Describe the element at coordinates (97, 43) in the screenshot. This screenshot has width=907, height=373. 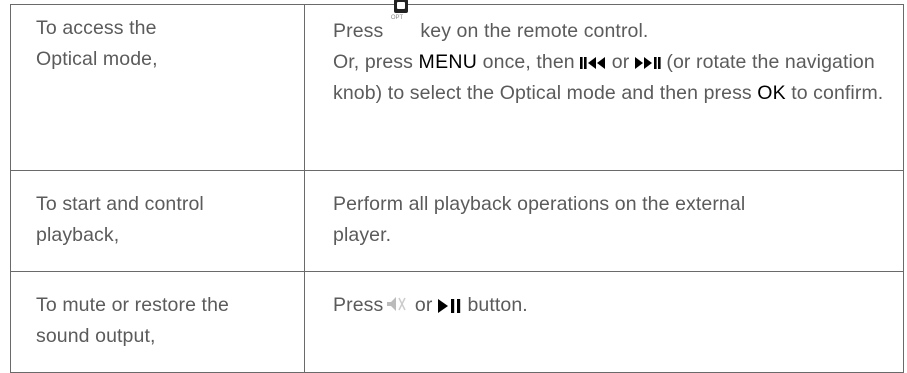
I see `action-text: To access the Optical mode,` at that location.